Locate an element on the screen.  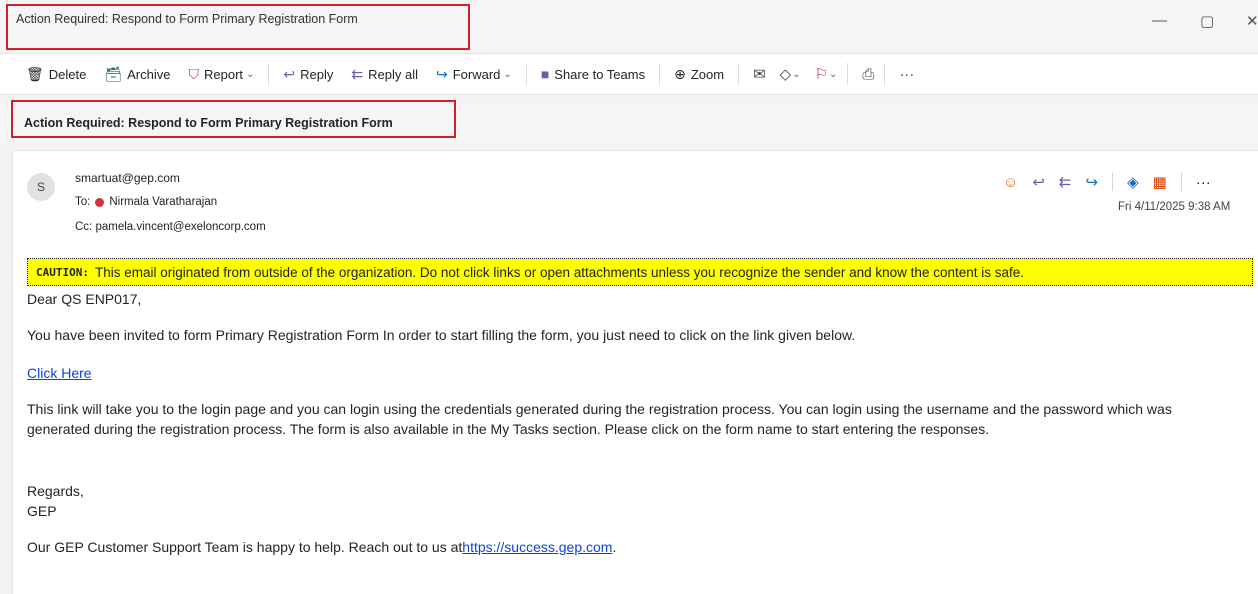
flag-button: ⚐ ⌄ is located at coordinates (826, 74).